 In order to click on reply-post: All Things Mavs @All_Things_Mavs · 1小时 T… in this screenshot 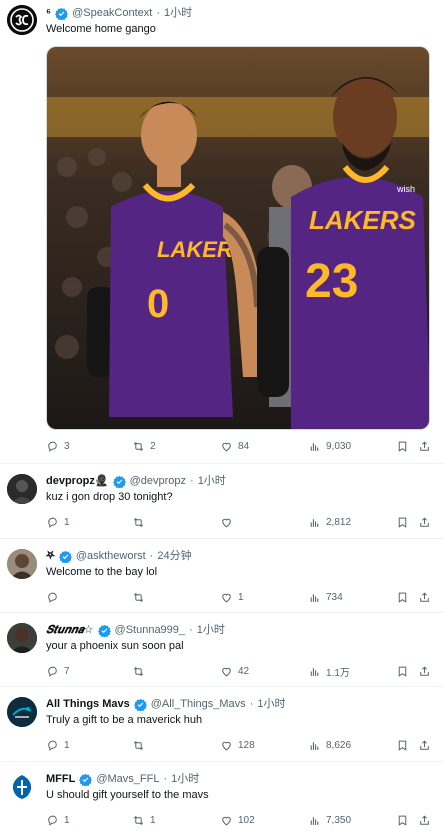, I will do `click(222, 724)`.